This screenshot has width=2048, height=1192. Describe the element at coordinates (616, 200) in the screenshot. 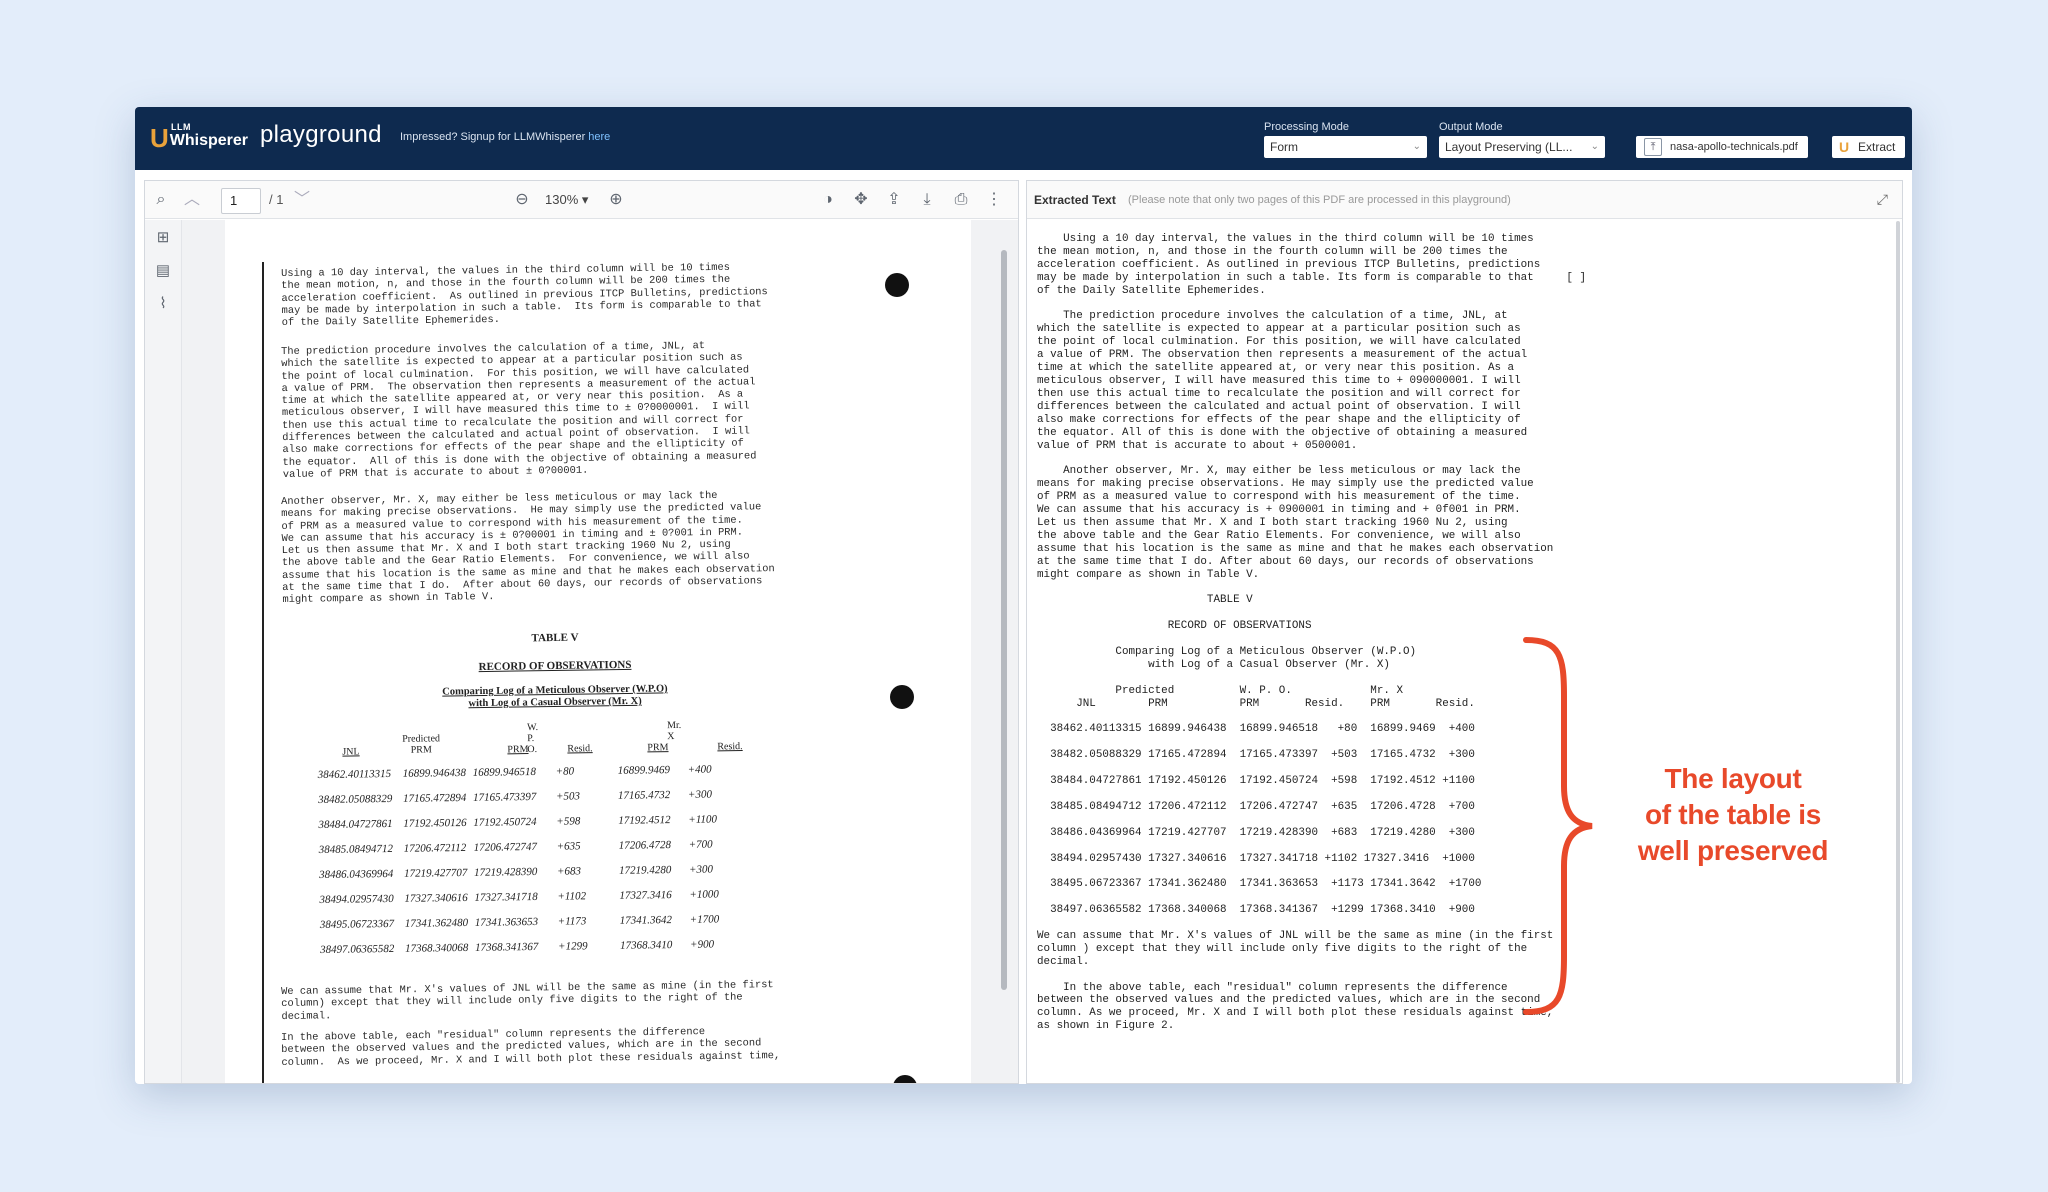

I see `zoom-in-icon: ⊕` at that location.